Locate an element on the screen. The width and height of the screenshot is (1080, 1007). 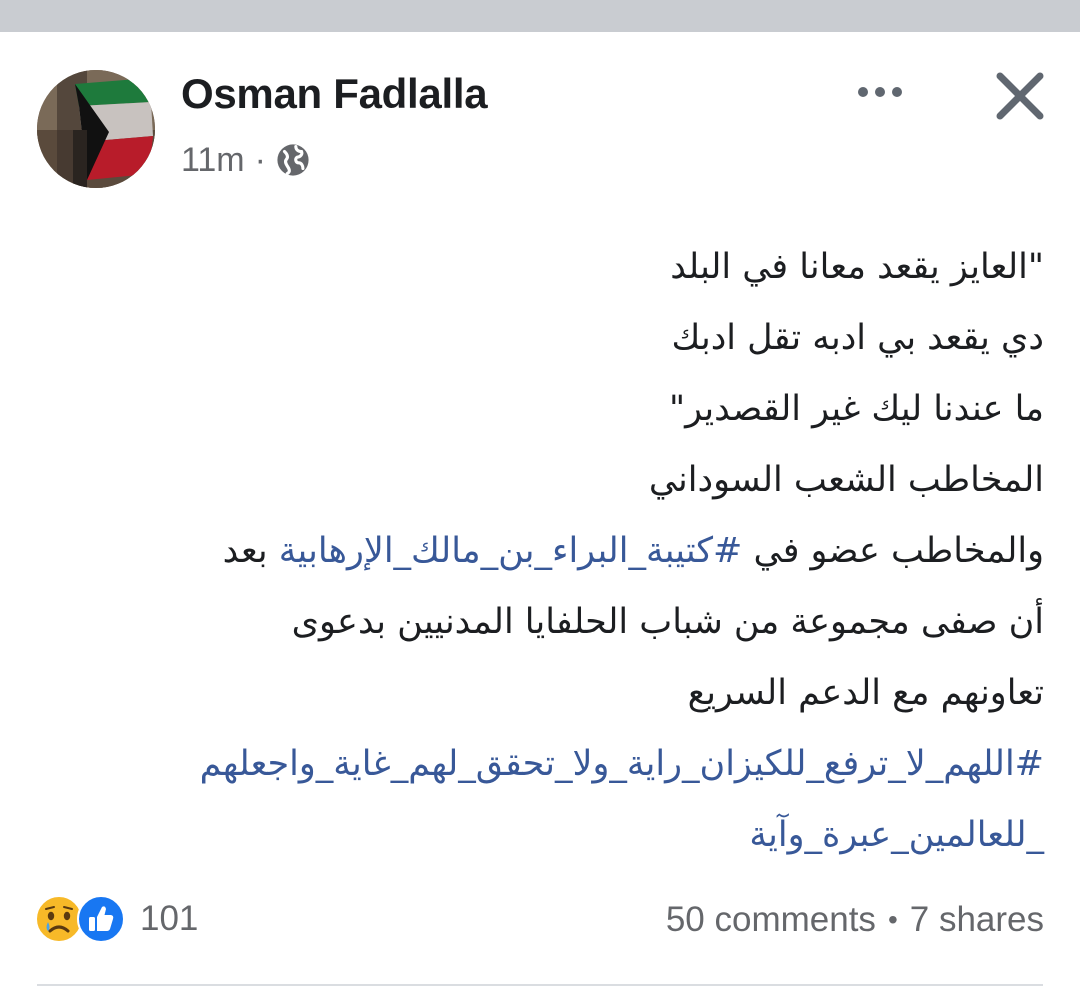
post-time: 11m is located at coordinates (213, 160).